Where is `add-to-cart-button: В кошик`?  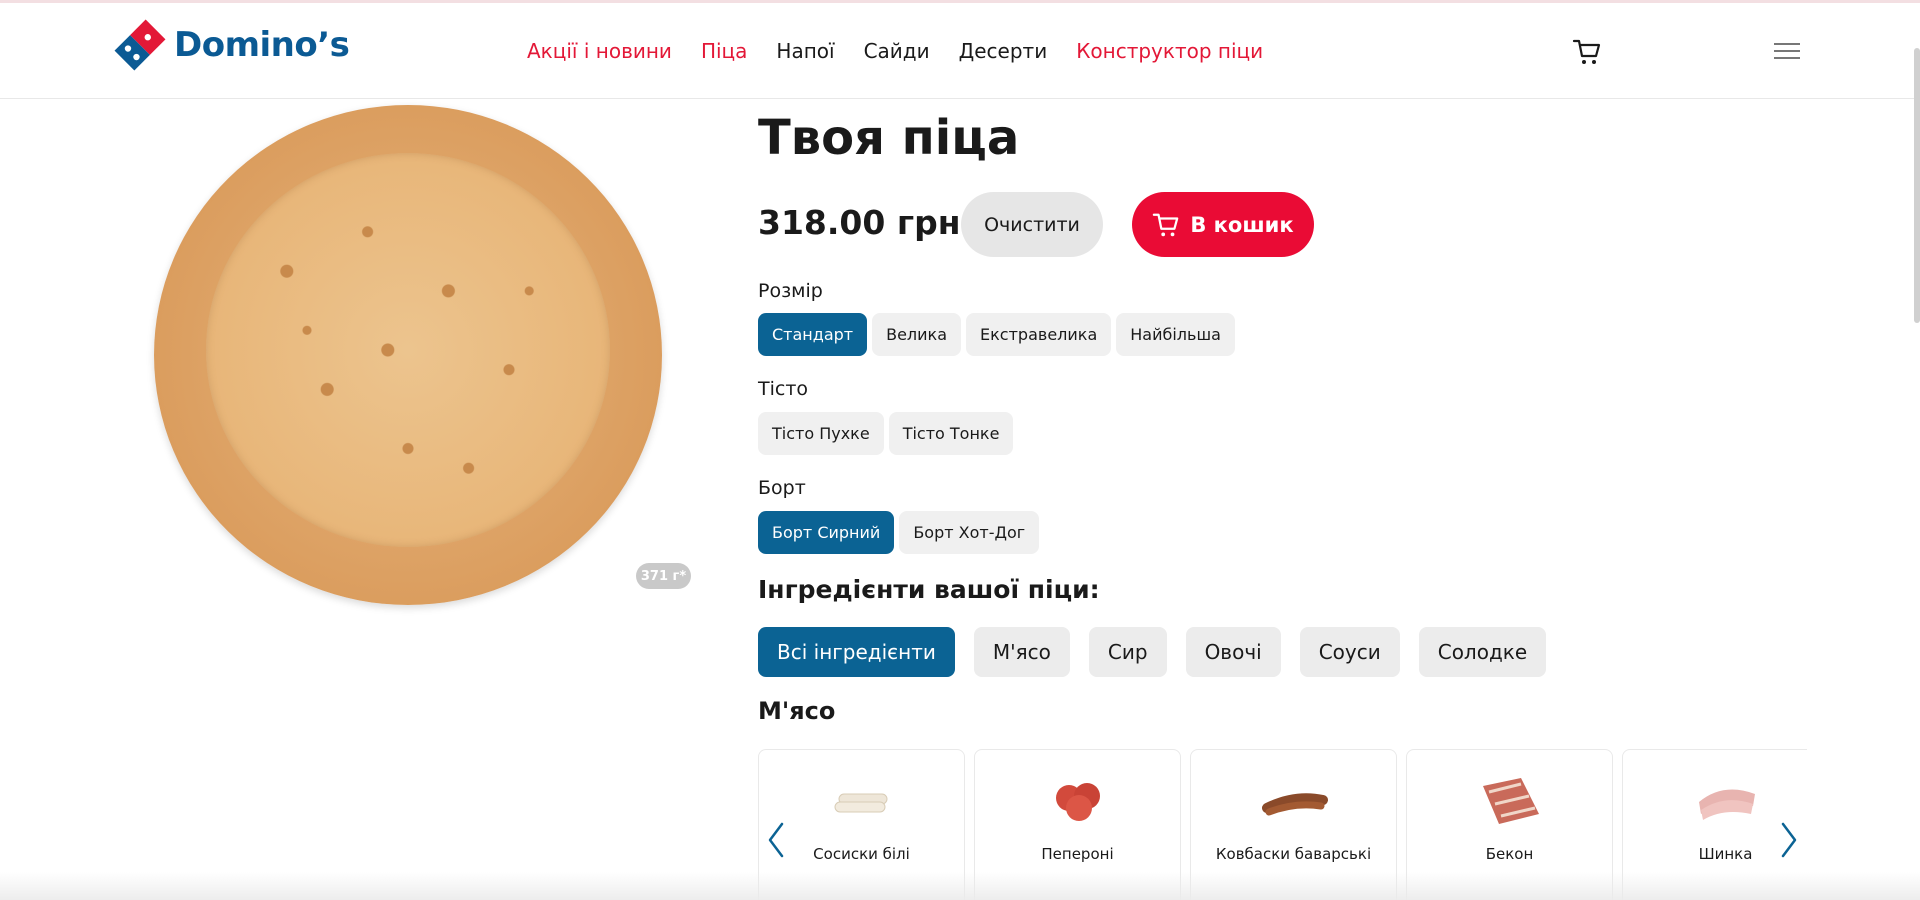 add-to-cart-button: В кошик is located at coordinates (1223, 224).